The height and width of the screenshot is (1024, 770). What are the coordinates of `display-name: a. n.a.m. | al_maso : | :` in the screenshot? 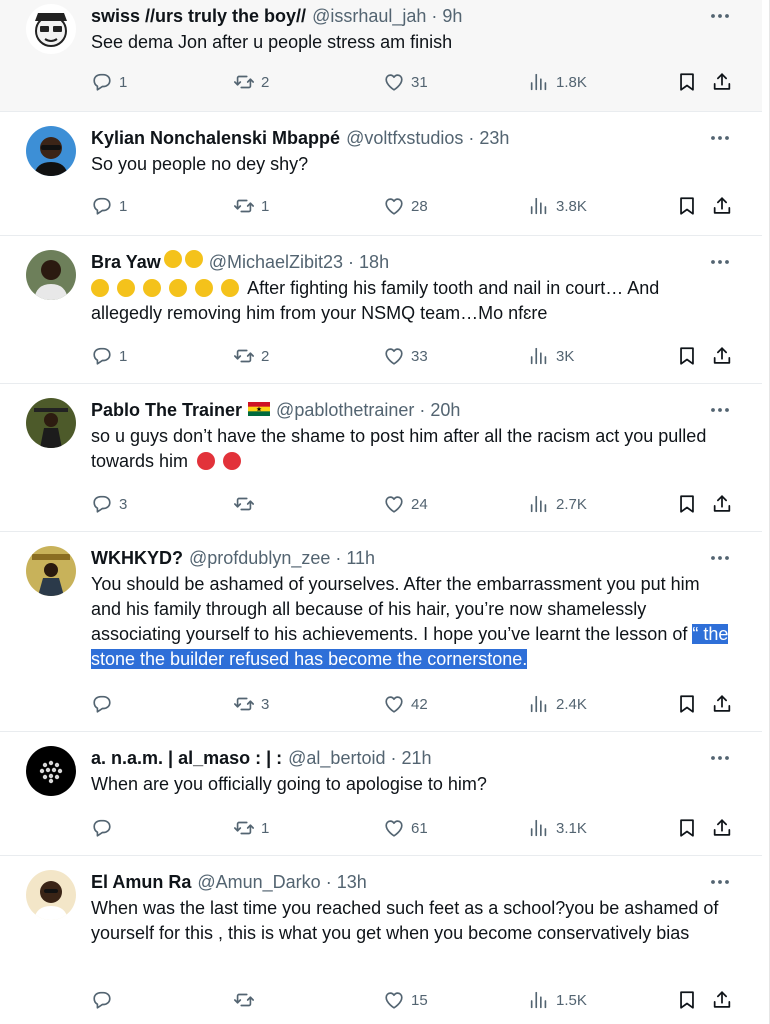 It's located at (186, 758).